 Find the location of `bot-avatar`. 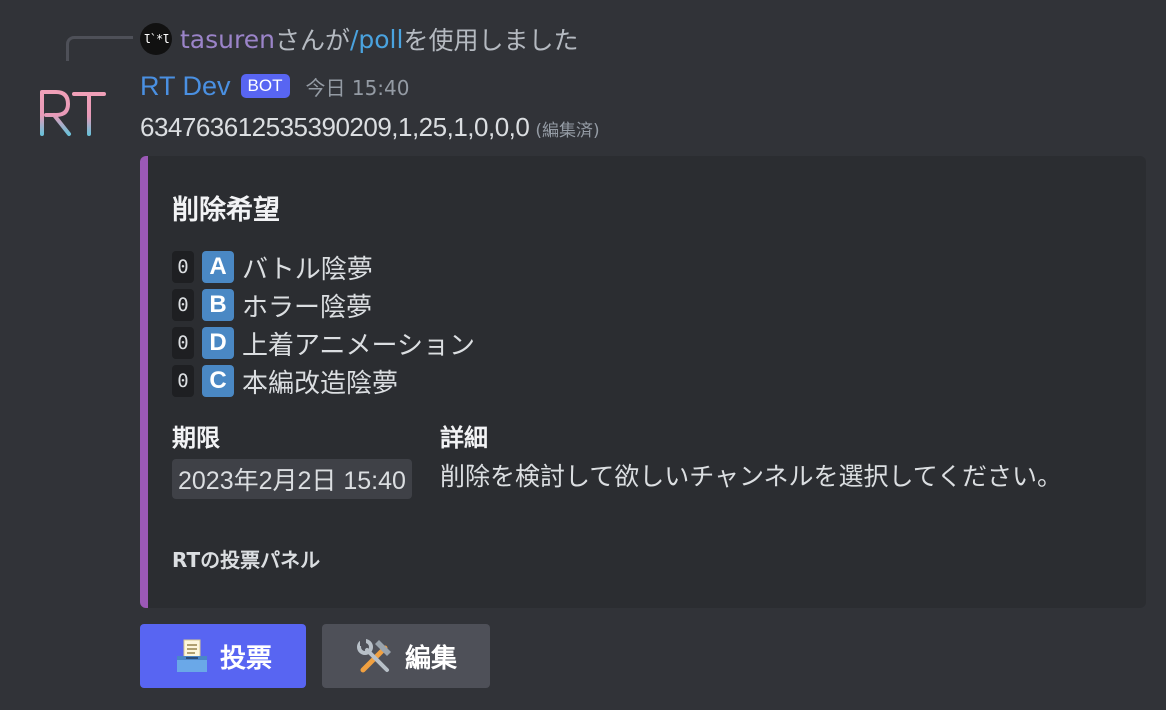

bot-avatar is located at coordinates (72, 110).